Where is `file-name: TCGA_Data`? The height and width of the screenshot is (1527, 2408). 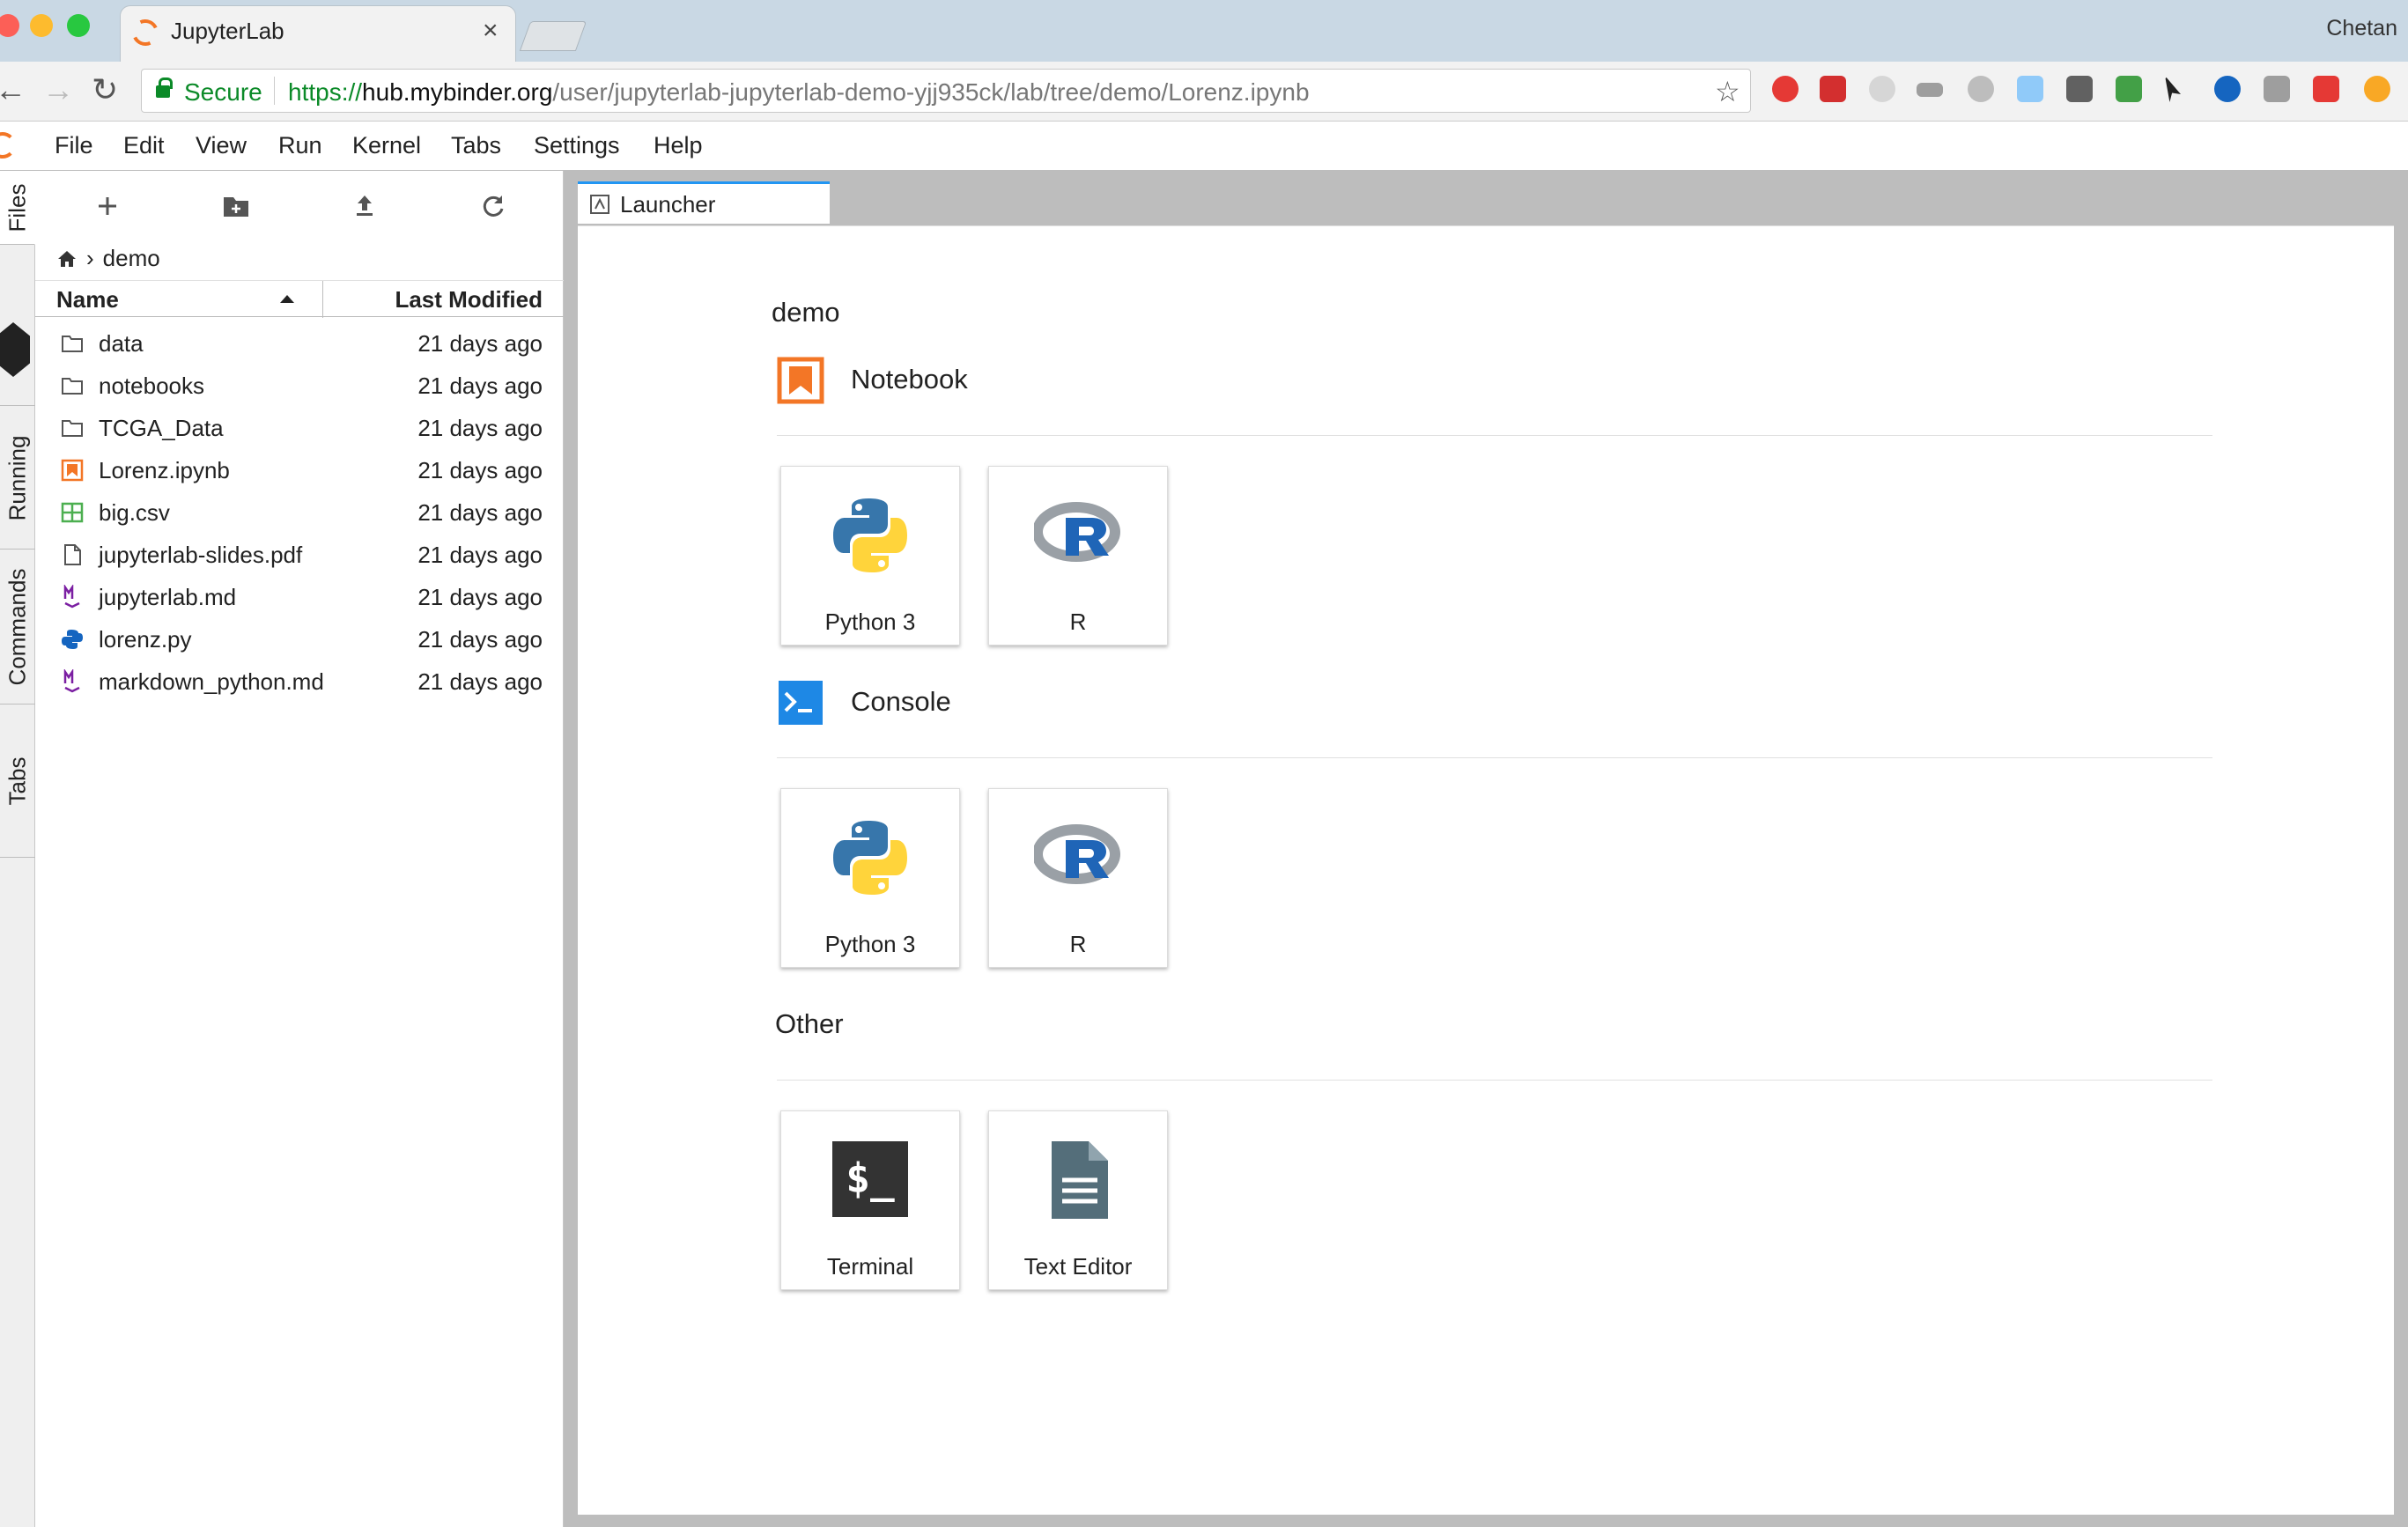
file-name: TCGA_Data is located at coordinates (161, 428).